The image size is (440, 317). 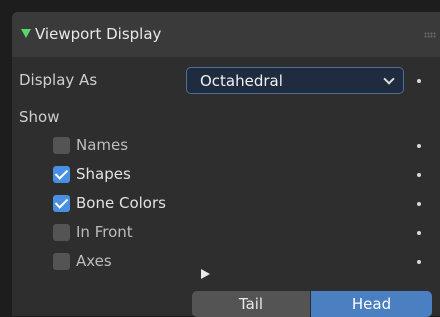 I want to click on names-checkbox, so click(x=61, y=145).